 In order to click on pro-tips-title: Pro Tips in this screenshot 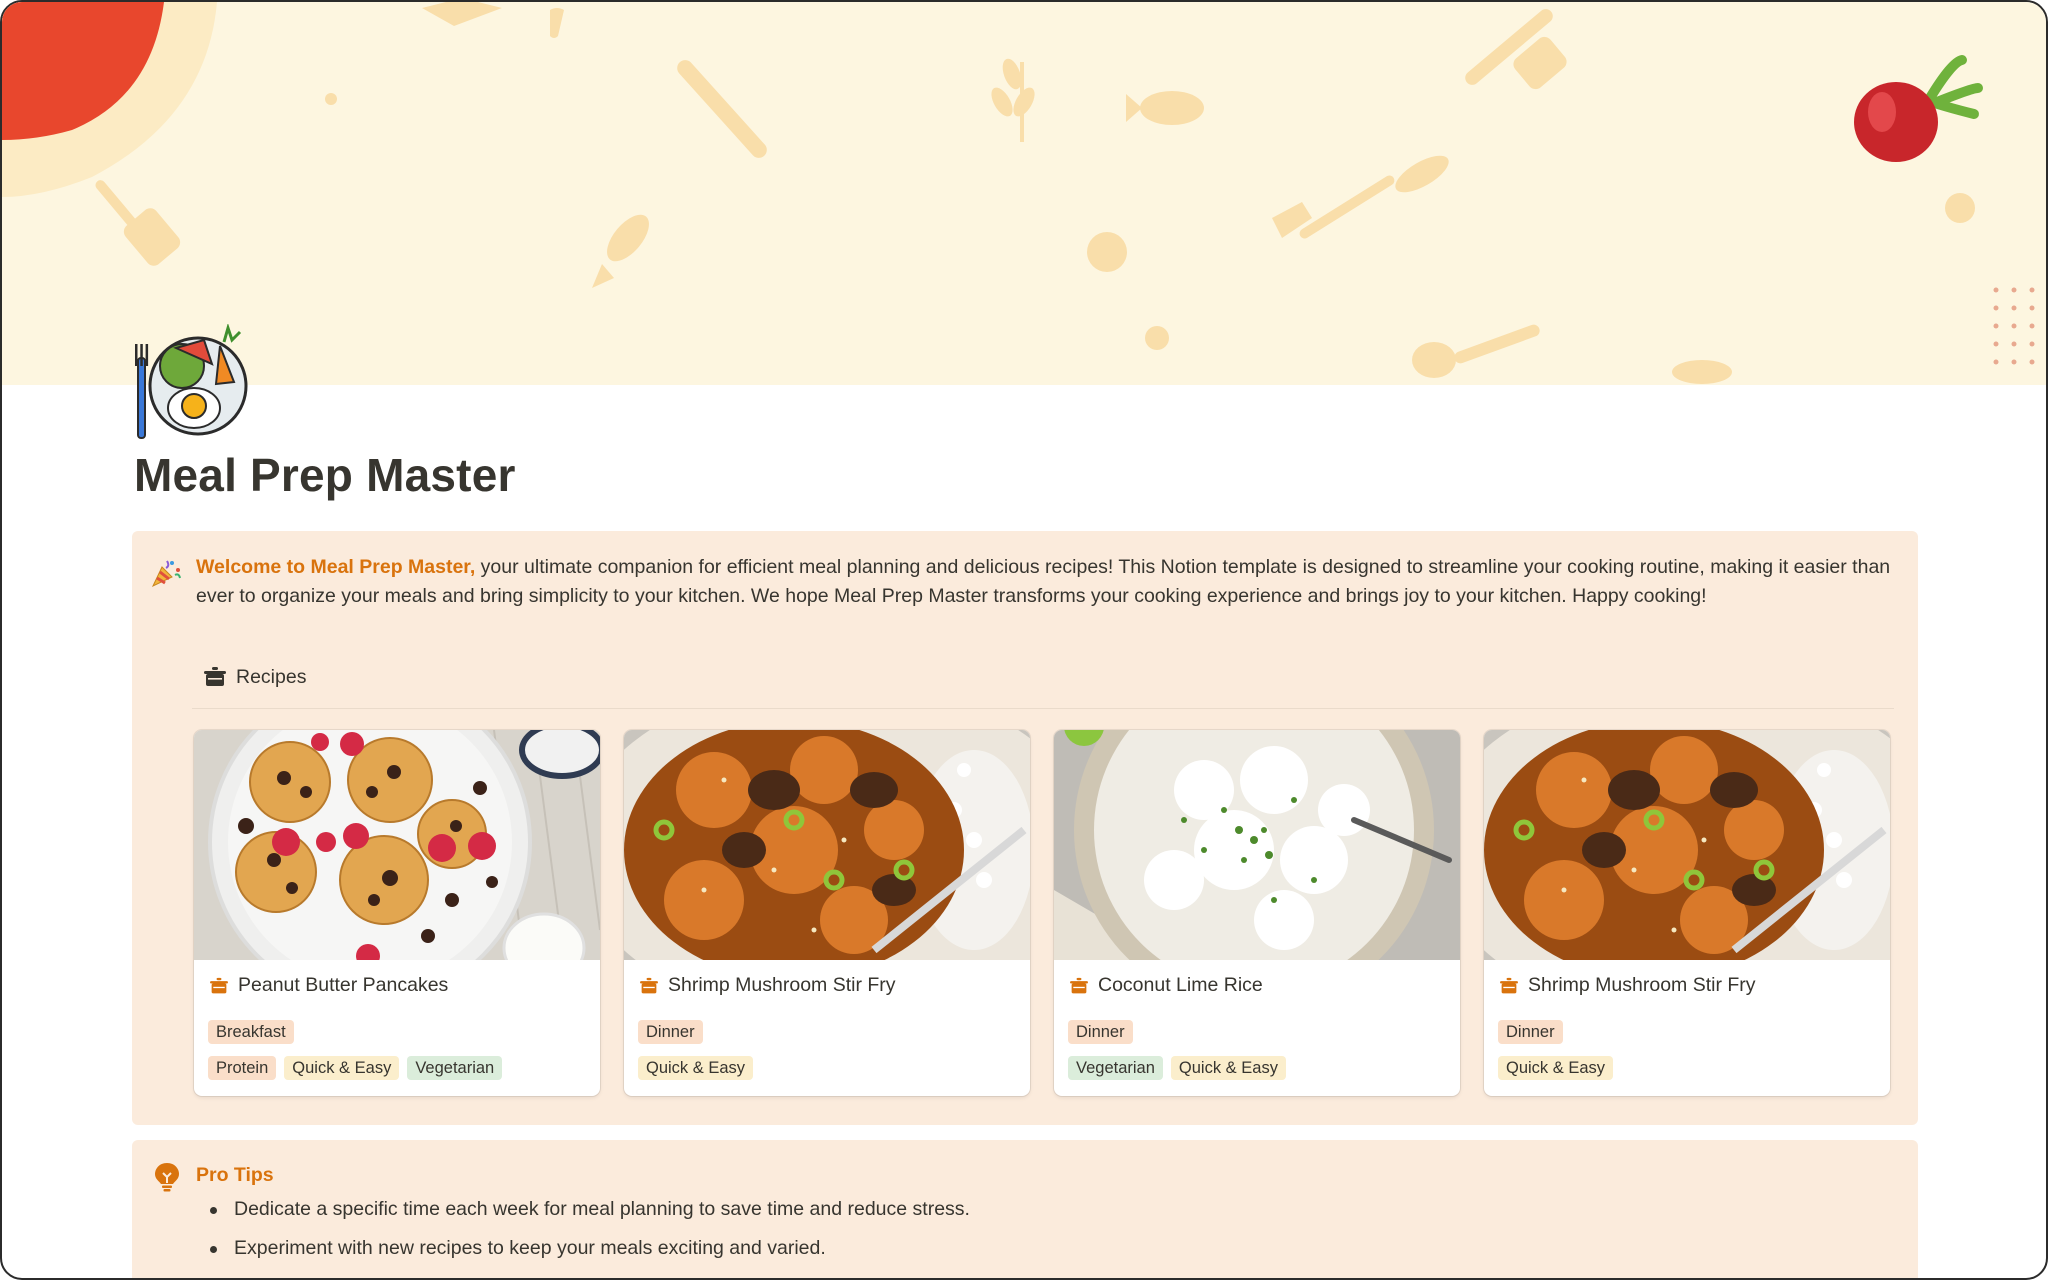, I will do `click(235, 1175)`.